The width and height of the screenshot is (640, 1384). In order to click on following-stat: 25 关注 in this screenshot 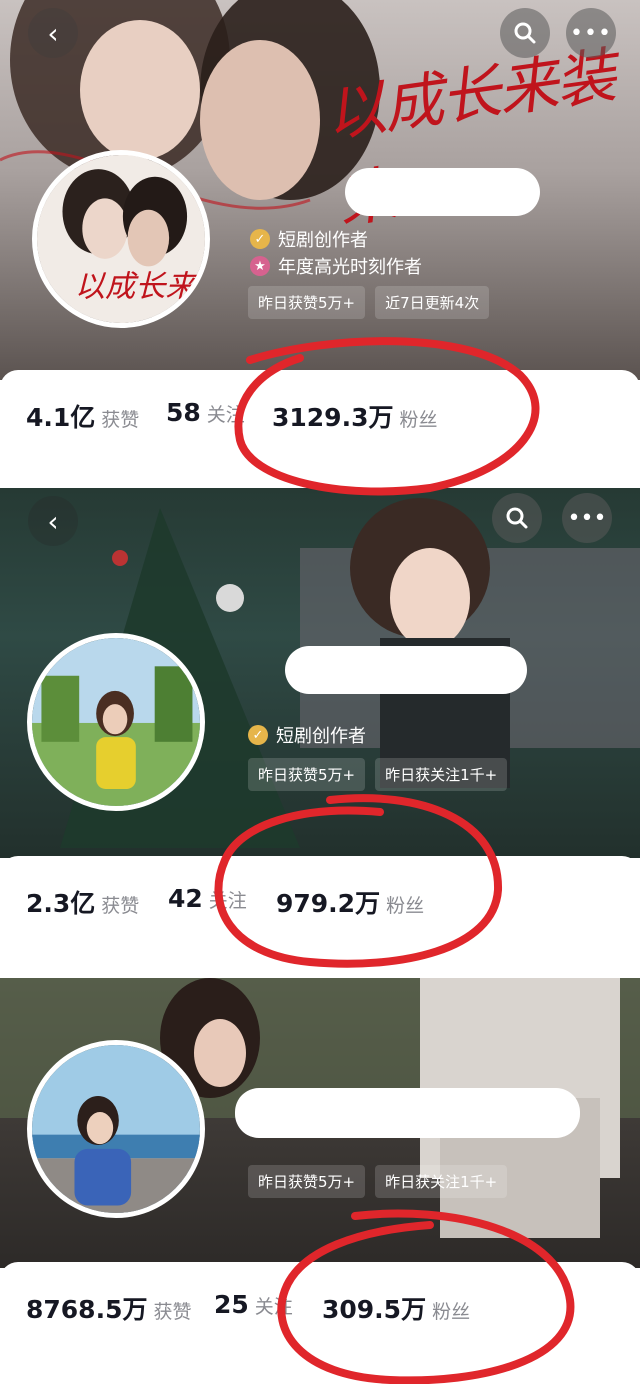, I will do `click(253, 1304)`.